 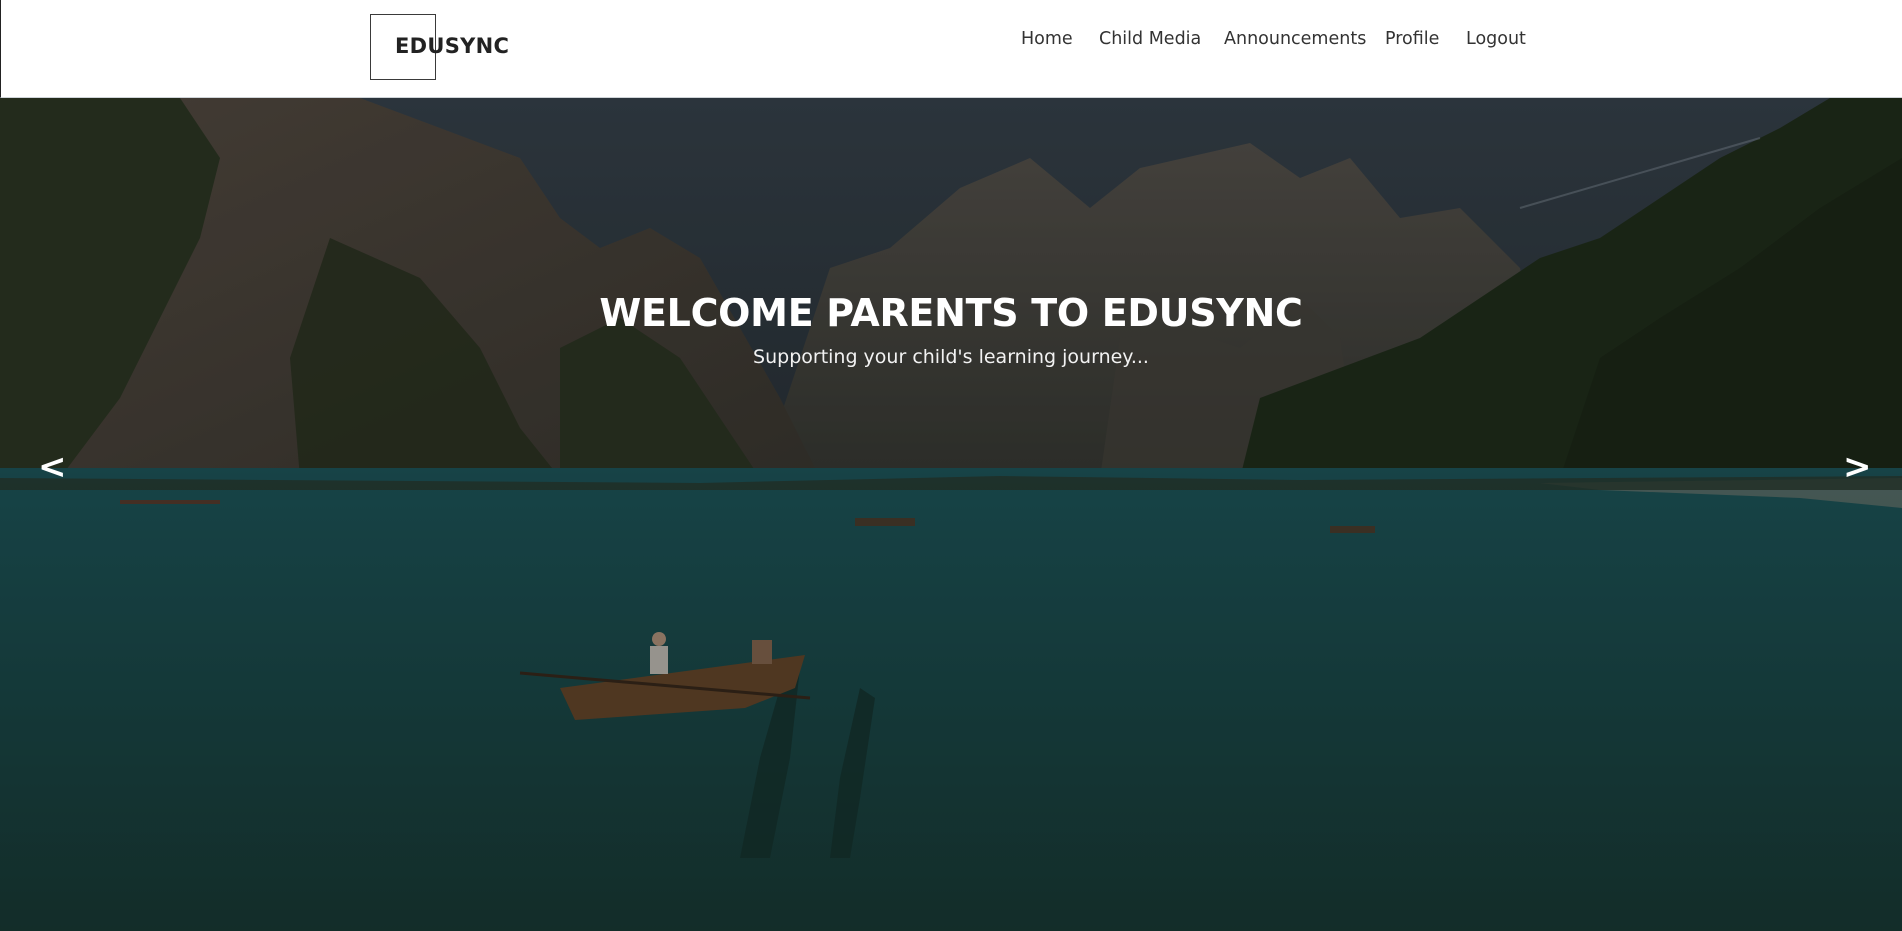 I want to click on carousel-prev-button: <, so click(x=52, y=467).